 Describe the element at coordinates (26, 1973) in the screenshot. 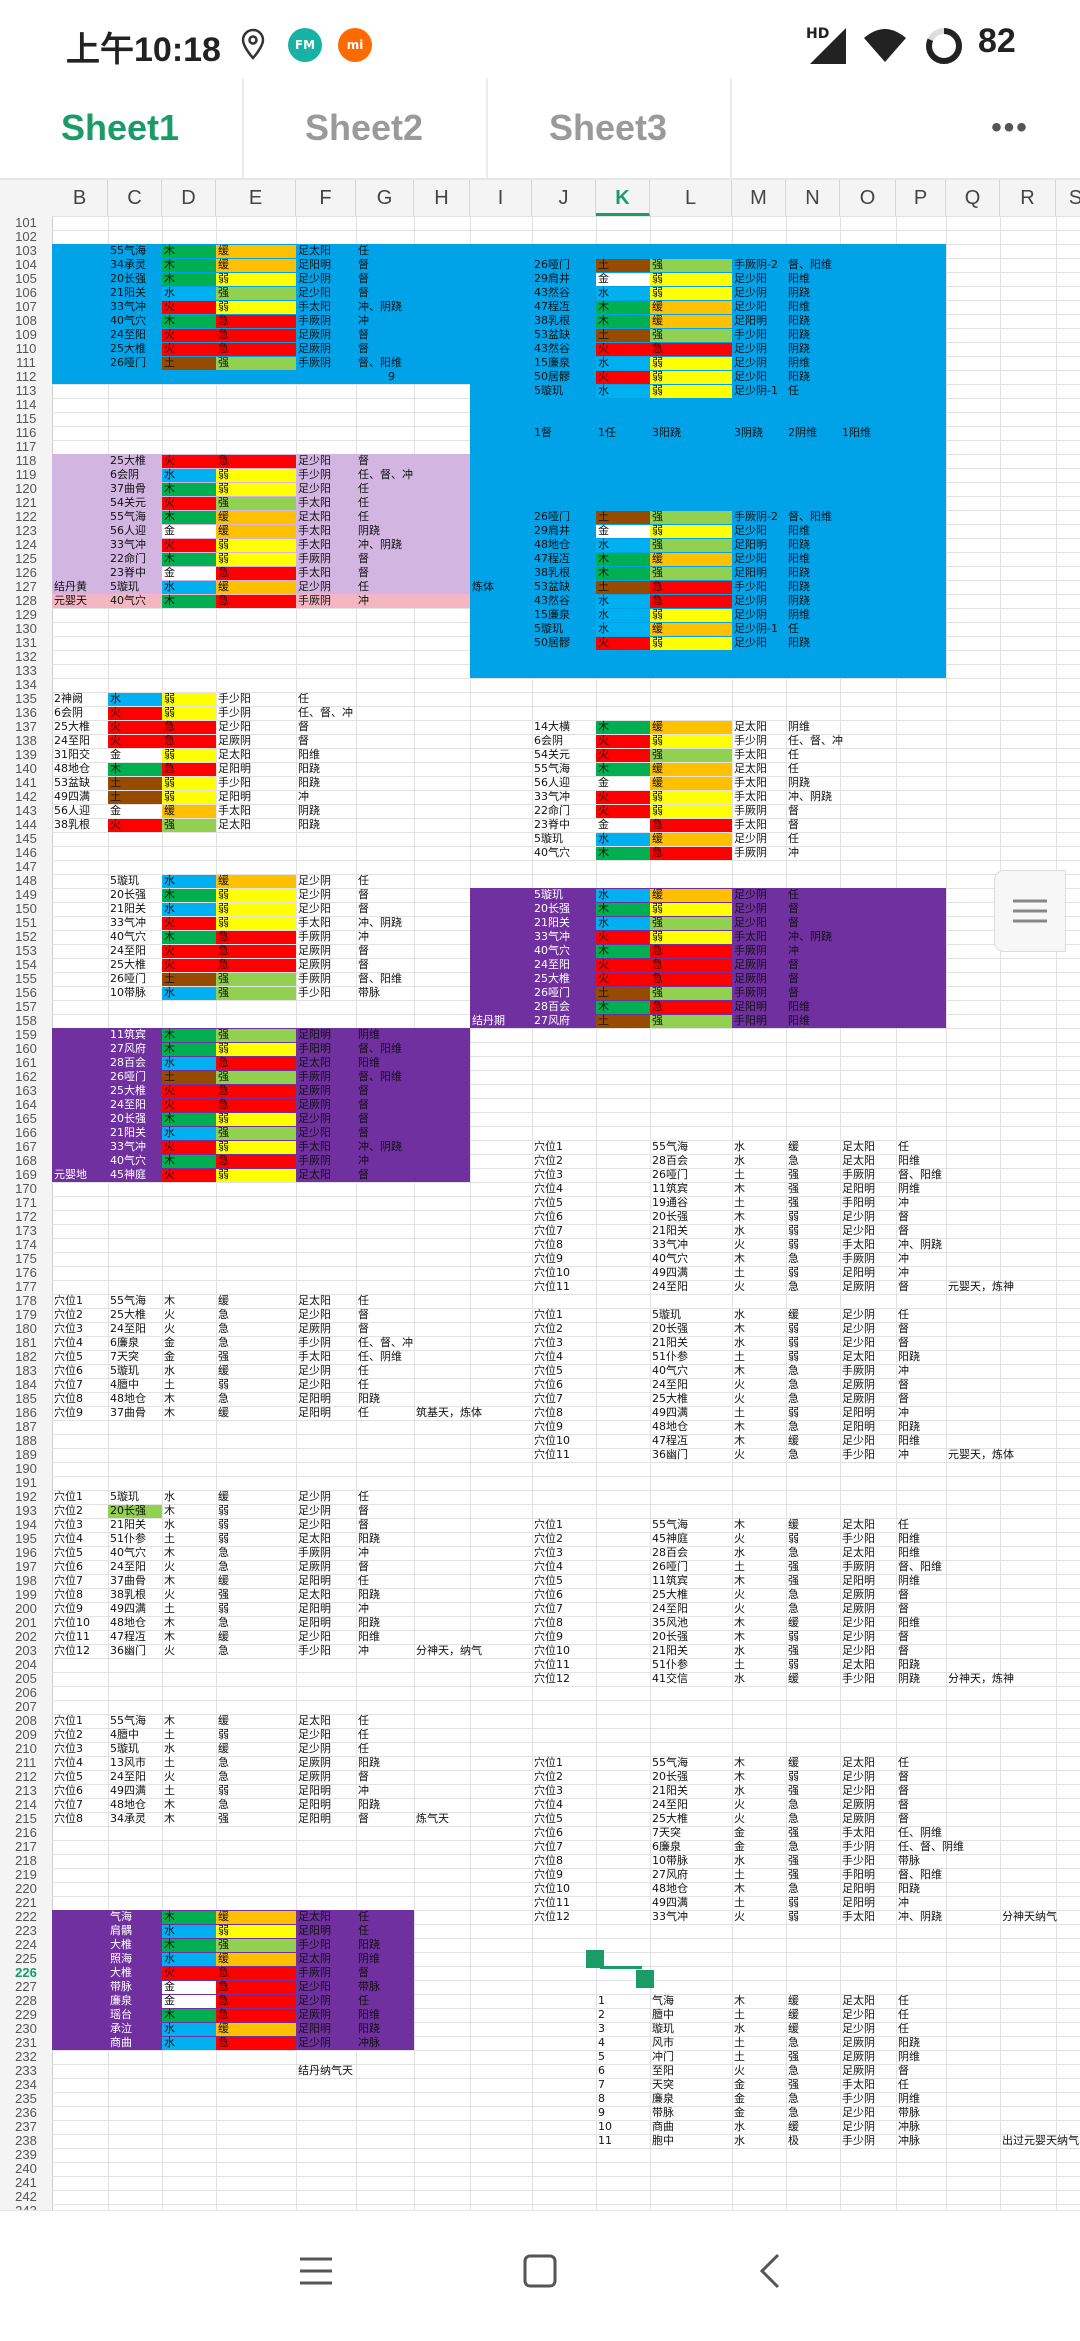

I see `row-number: 226` at that location.